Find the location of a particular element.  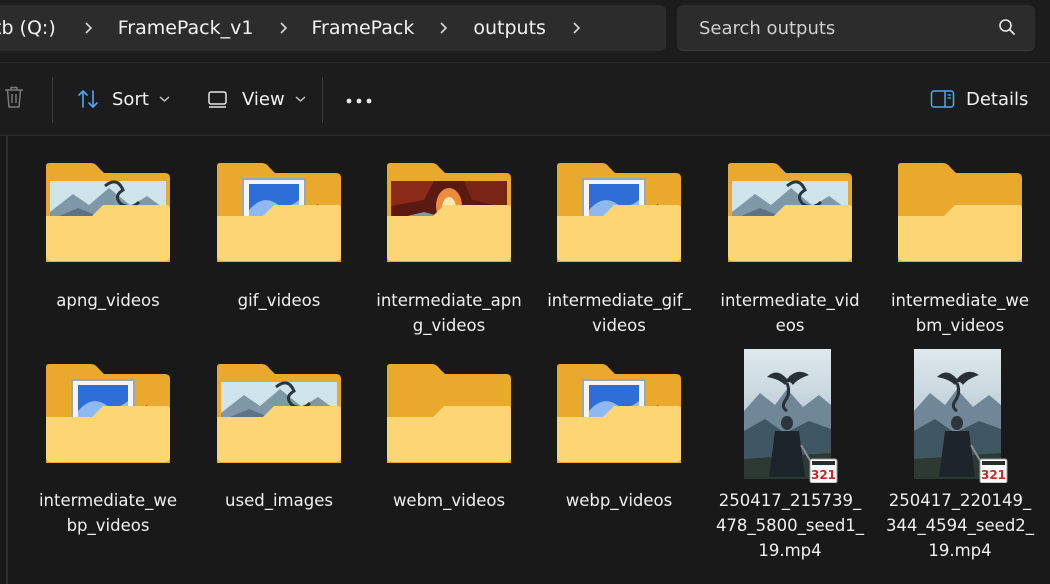

item-label: intermediate_we bm_videos is located at coordinates (960, 313).